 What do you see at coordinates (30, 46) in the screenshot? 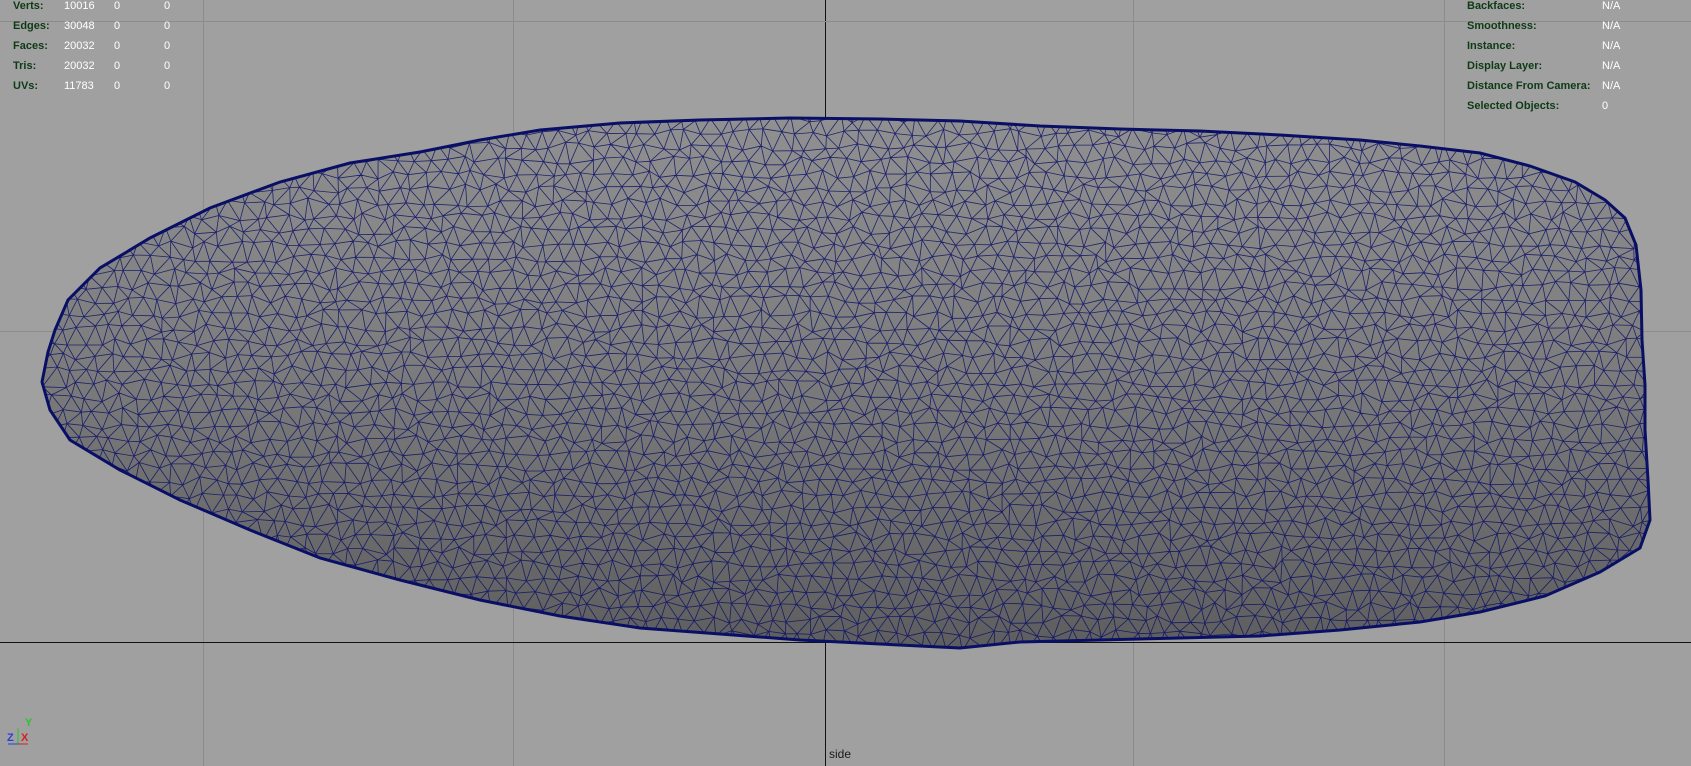
I see `poly-count-label: Faces:` at bounding box center [30, 46].